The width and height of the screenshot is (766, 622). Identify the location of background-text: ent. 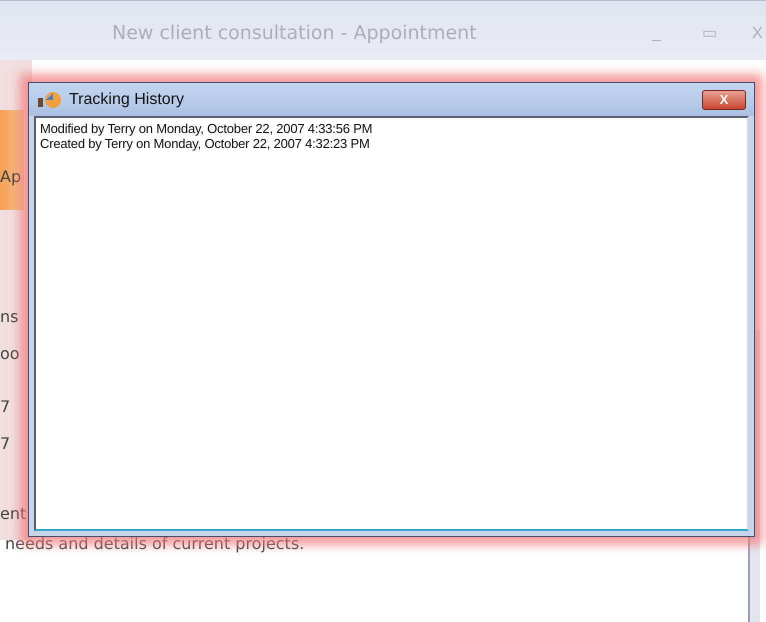
(14, 514).